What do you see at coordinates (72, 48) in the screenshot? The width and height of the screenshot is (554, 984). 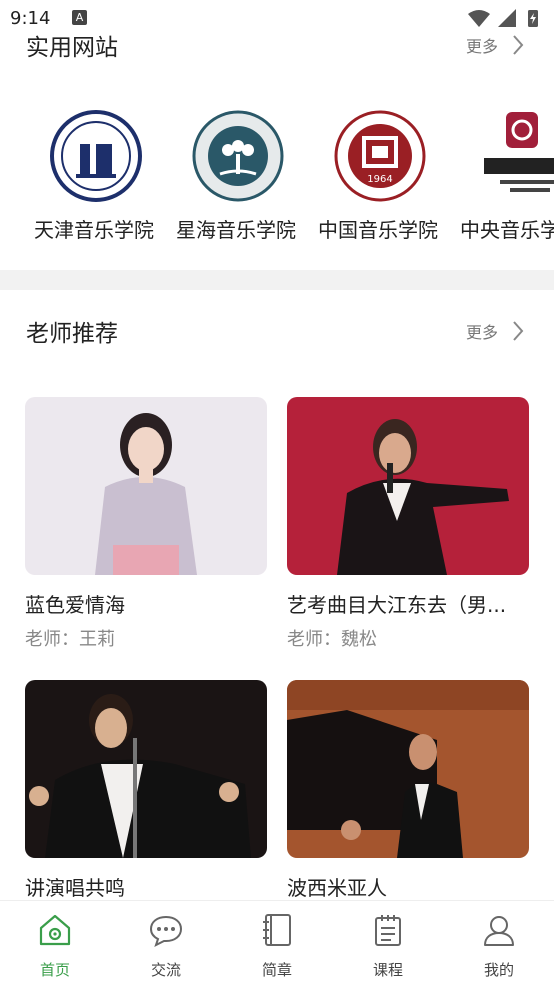 I see `sites-section-title: 实用网站` at bounding box center [72, 48].